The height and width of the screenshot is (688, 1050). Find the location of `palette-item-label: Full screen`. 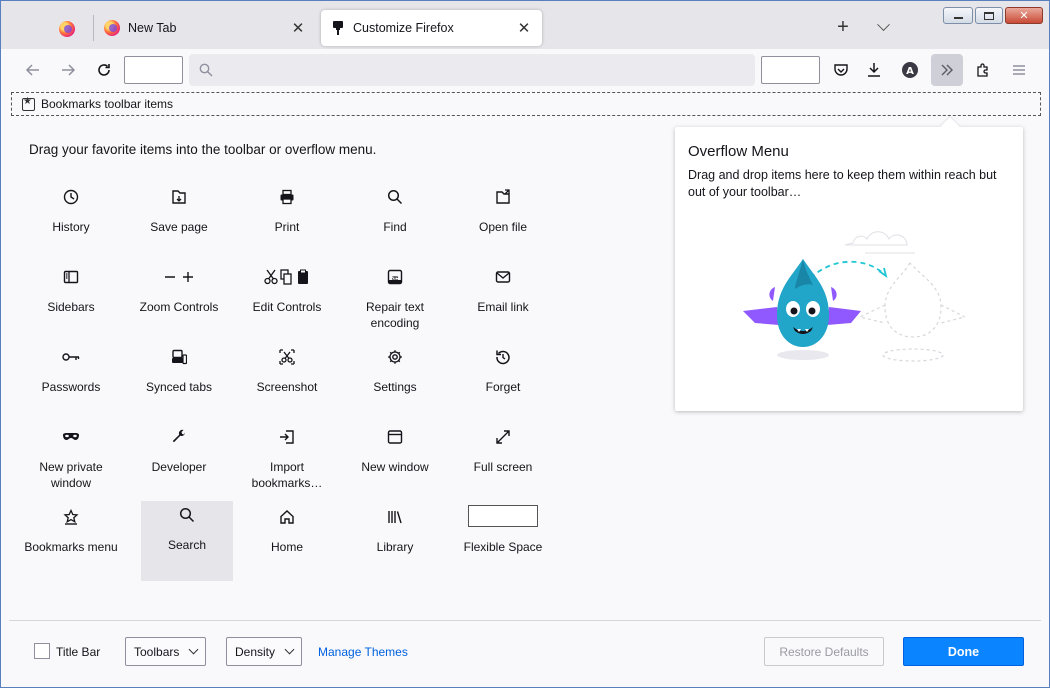

palette-item-label: Full screen is located at coordinates (503, 467).